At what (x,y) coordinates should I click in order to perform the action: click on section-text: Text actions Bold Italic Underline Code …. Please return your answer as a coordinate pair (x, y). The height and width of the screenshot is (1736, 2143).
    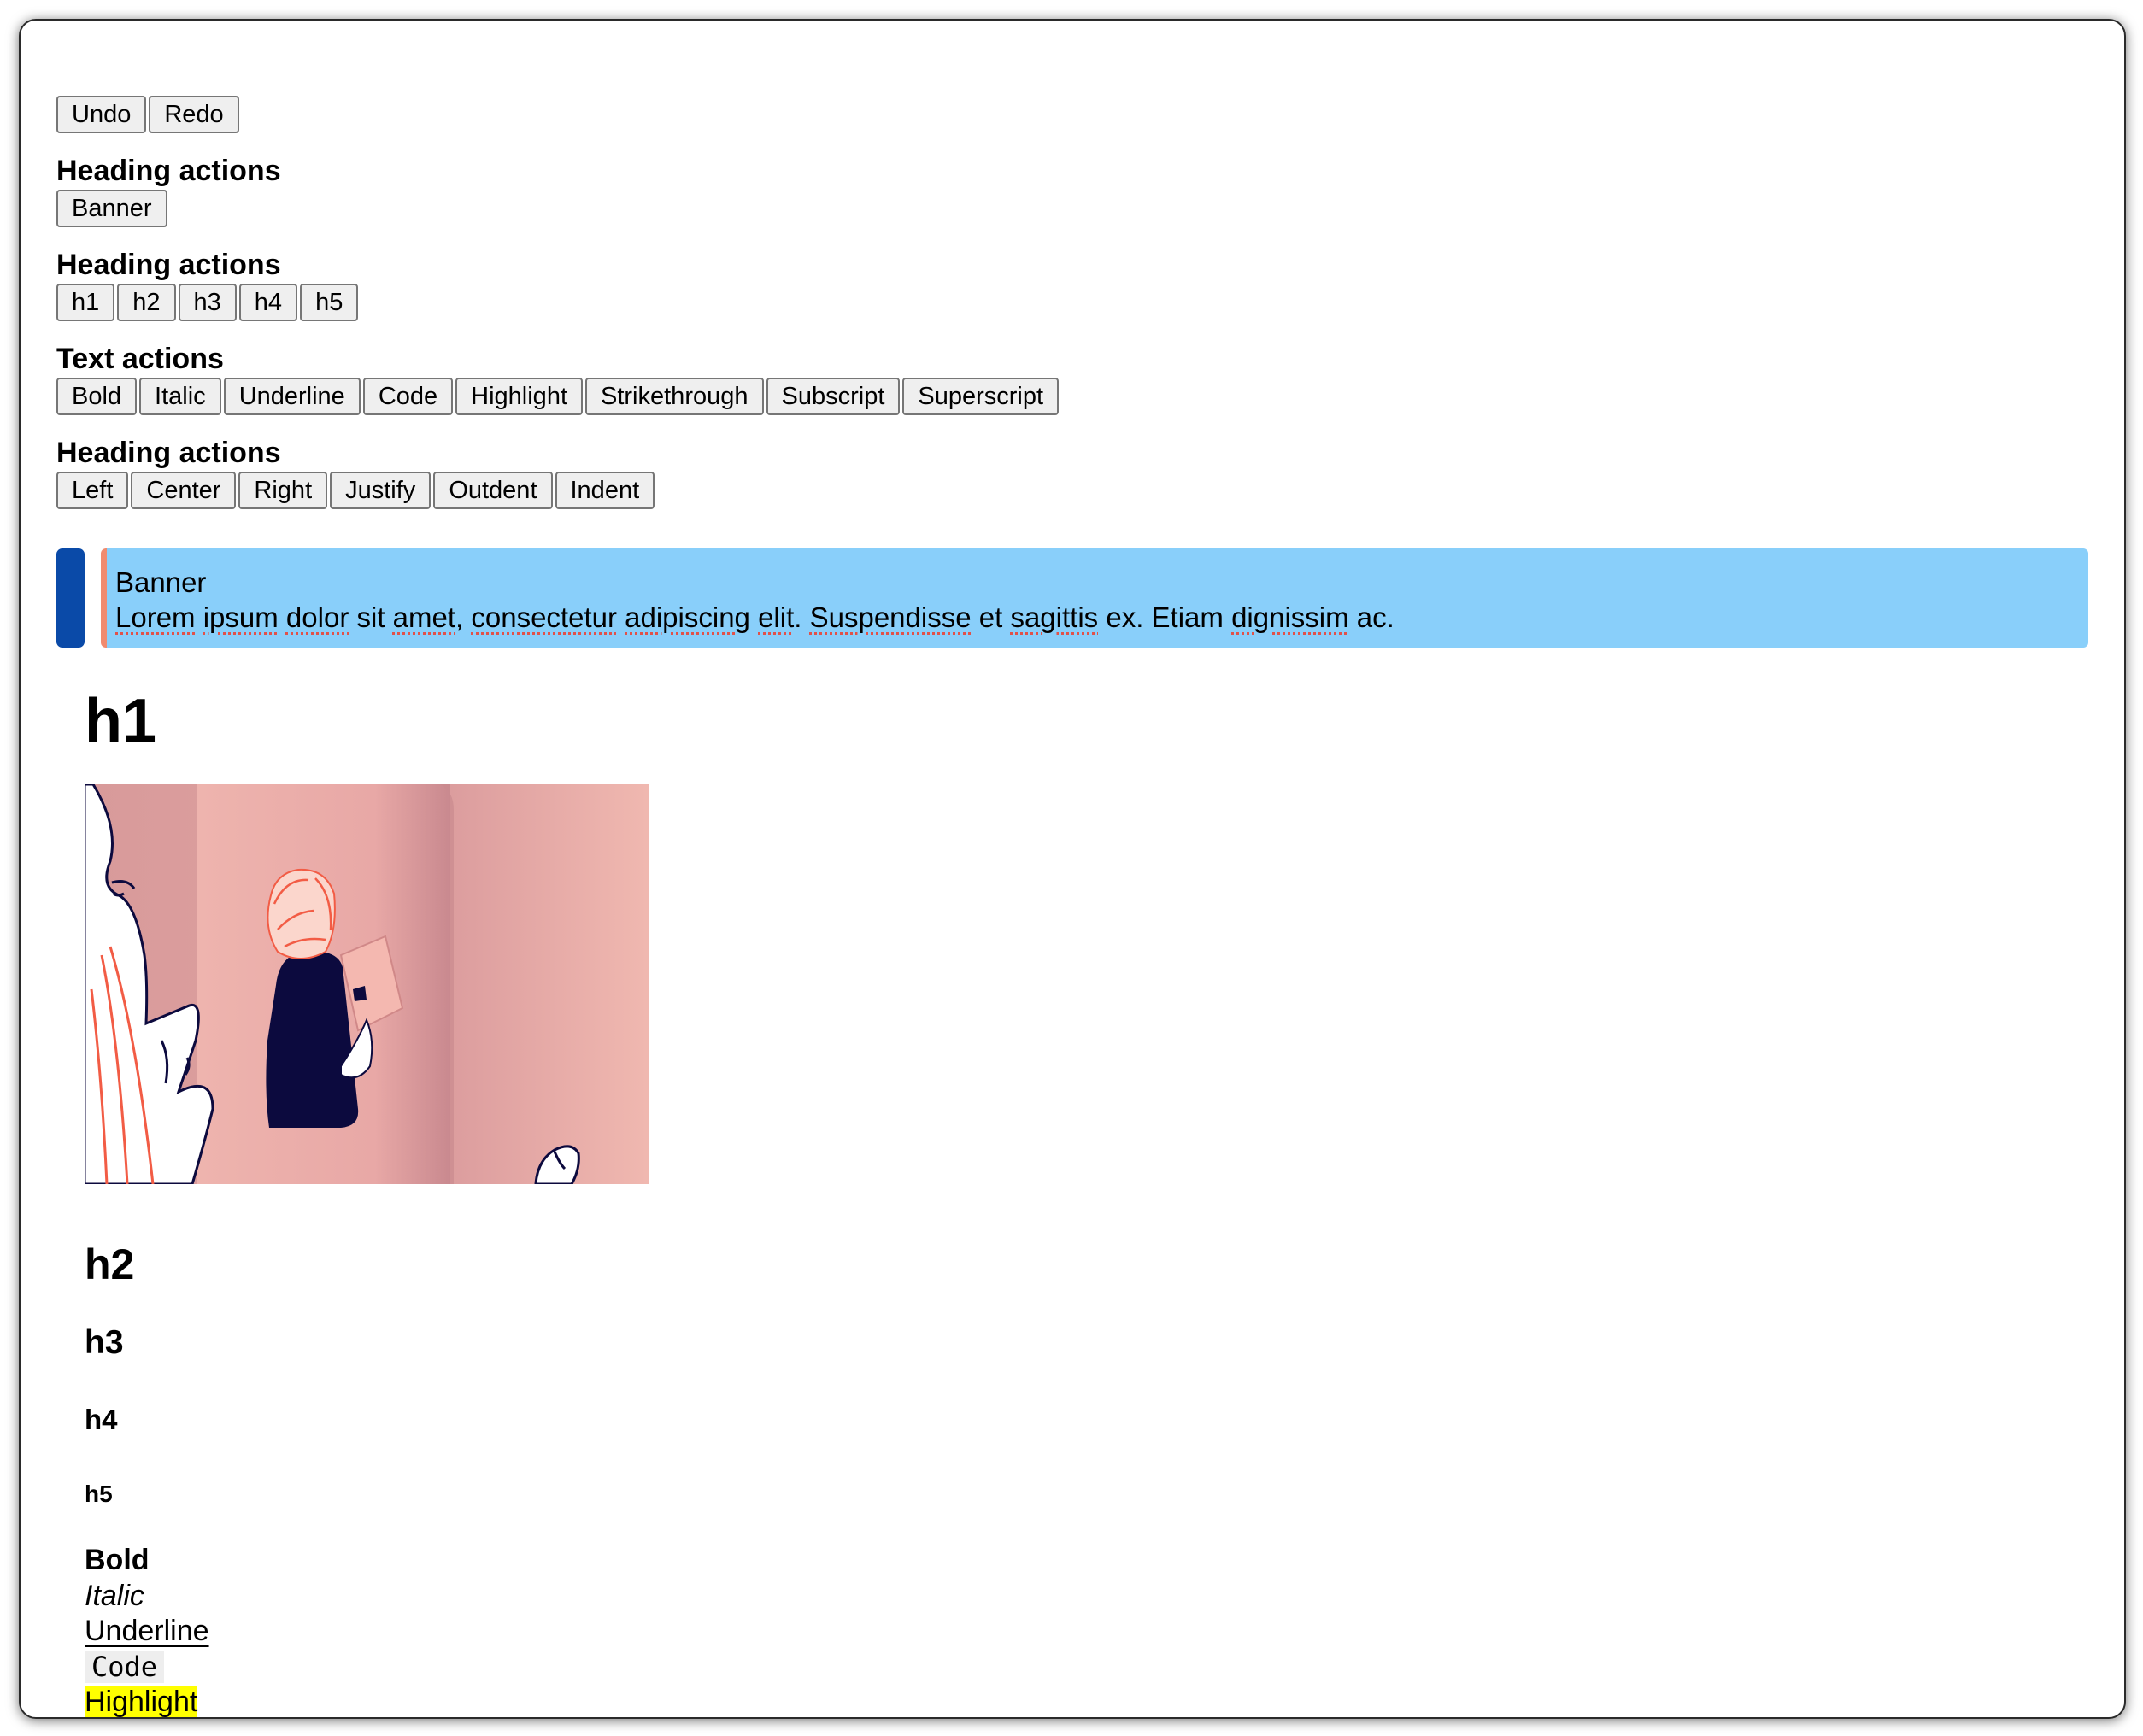
    Looking at the image, I should click on (1072, 378).